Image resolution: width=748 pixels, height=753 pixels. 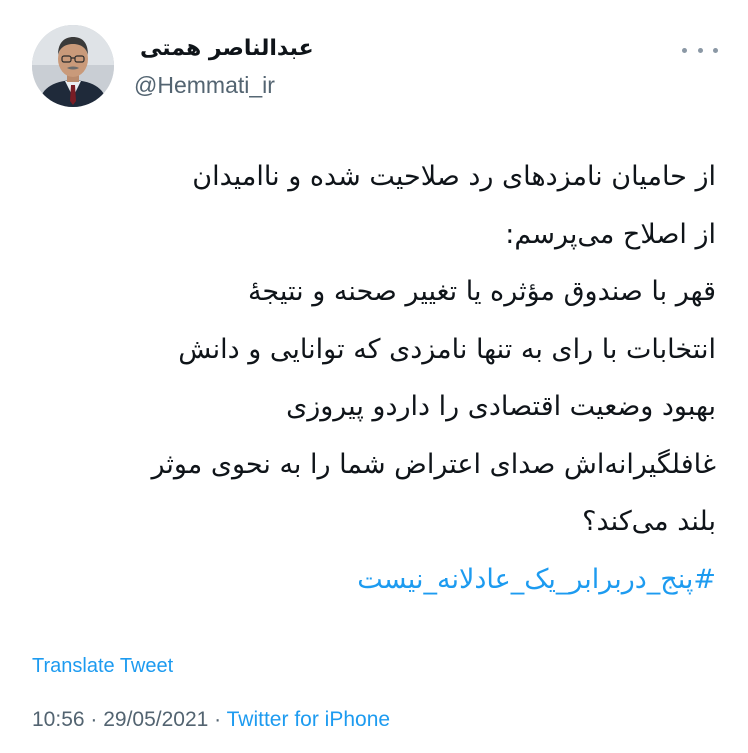 What do you see at coordinates (649, 521) in the screenshot?
I see `tweet-line: بلند می‌کند؟` at bounding box center [649, 521].